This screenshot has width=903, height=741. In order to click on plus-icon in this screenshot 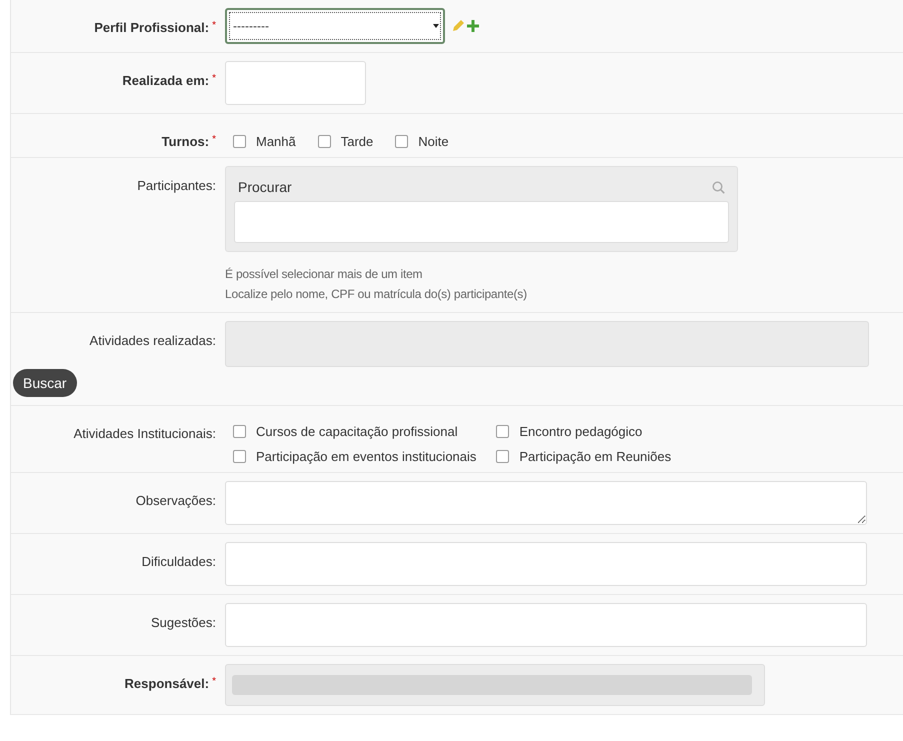, I will do `click(473, 26)`.